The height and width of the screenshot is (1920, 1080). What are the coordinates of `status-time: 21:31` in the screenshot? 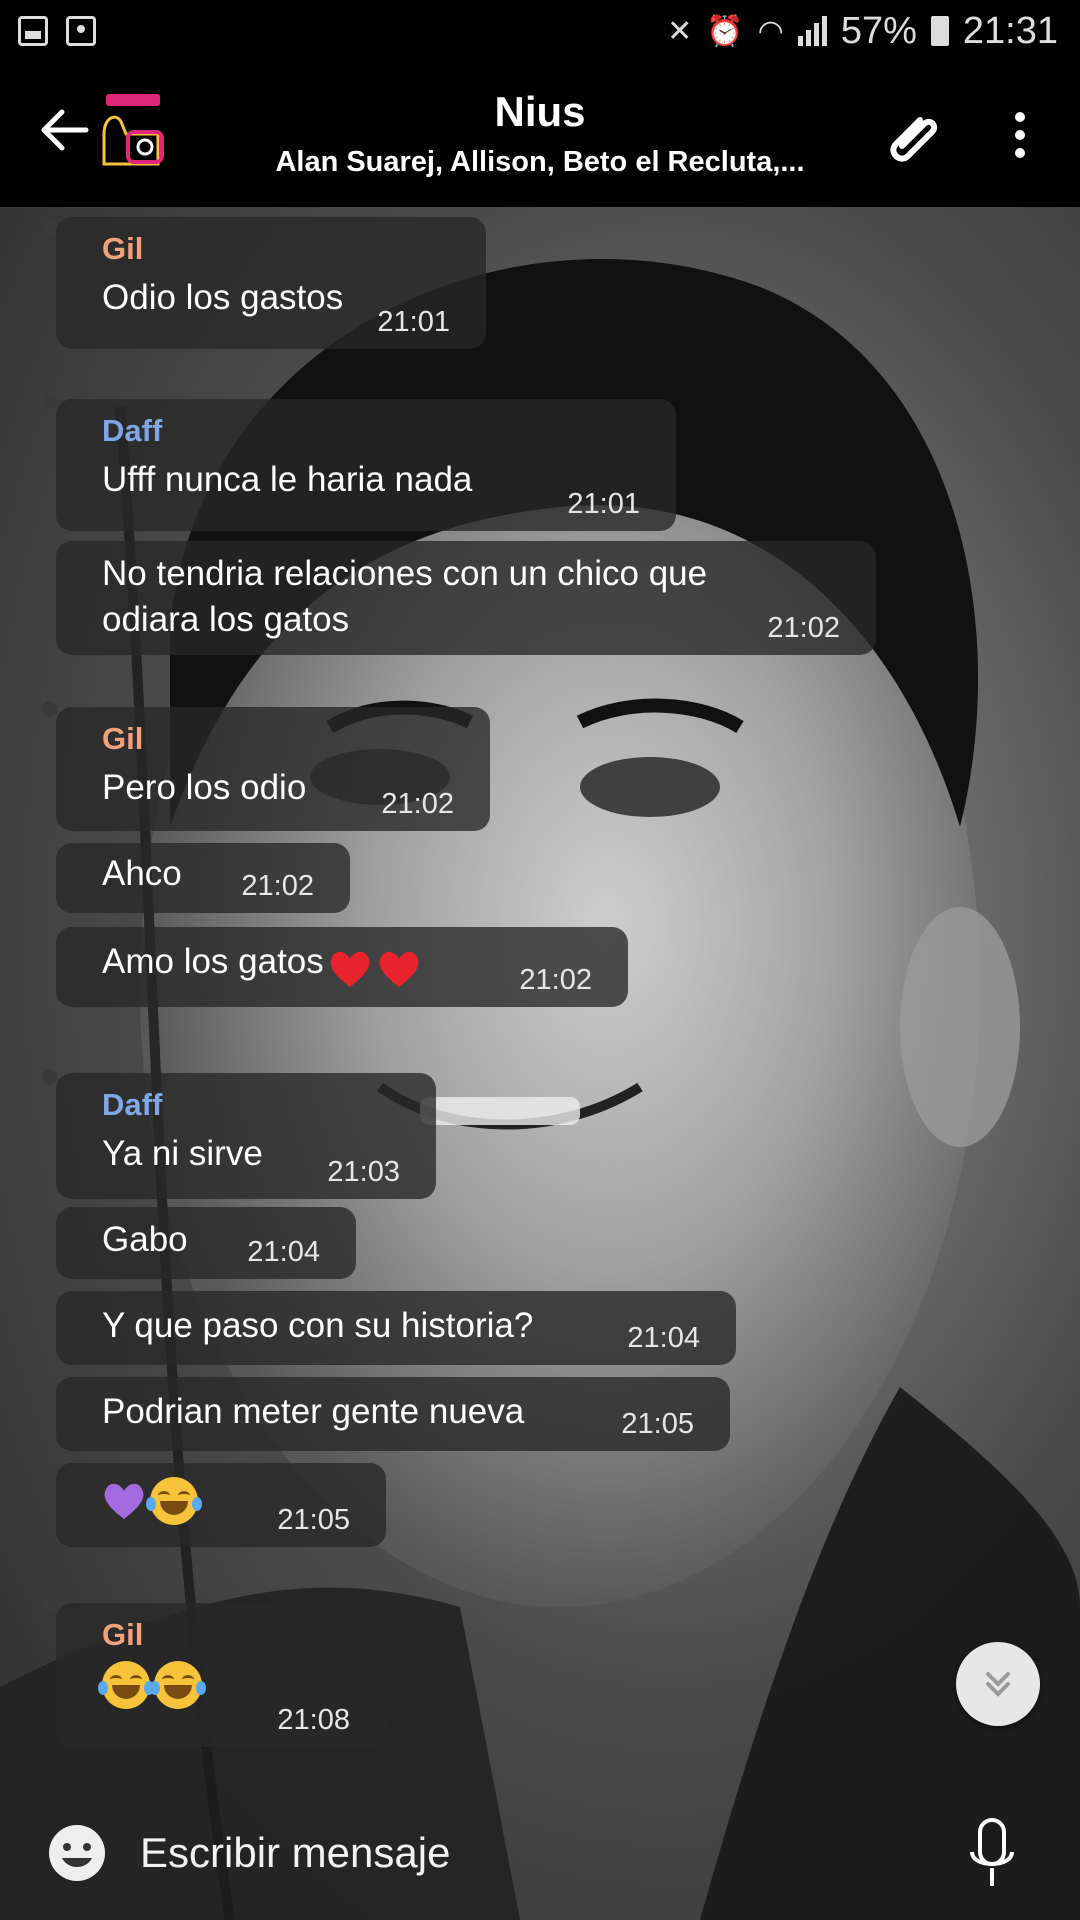 It's located at (1010, 30).